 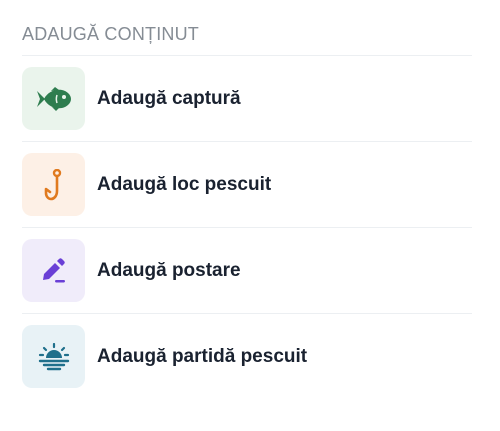 What do you see at coordinates (202, 356) in the screenshot?
I see `add-fishing-trip-label: Adaugă partidă pescuit` at bounding box center [202, 356].